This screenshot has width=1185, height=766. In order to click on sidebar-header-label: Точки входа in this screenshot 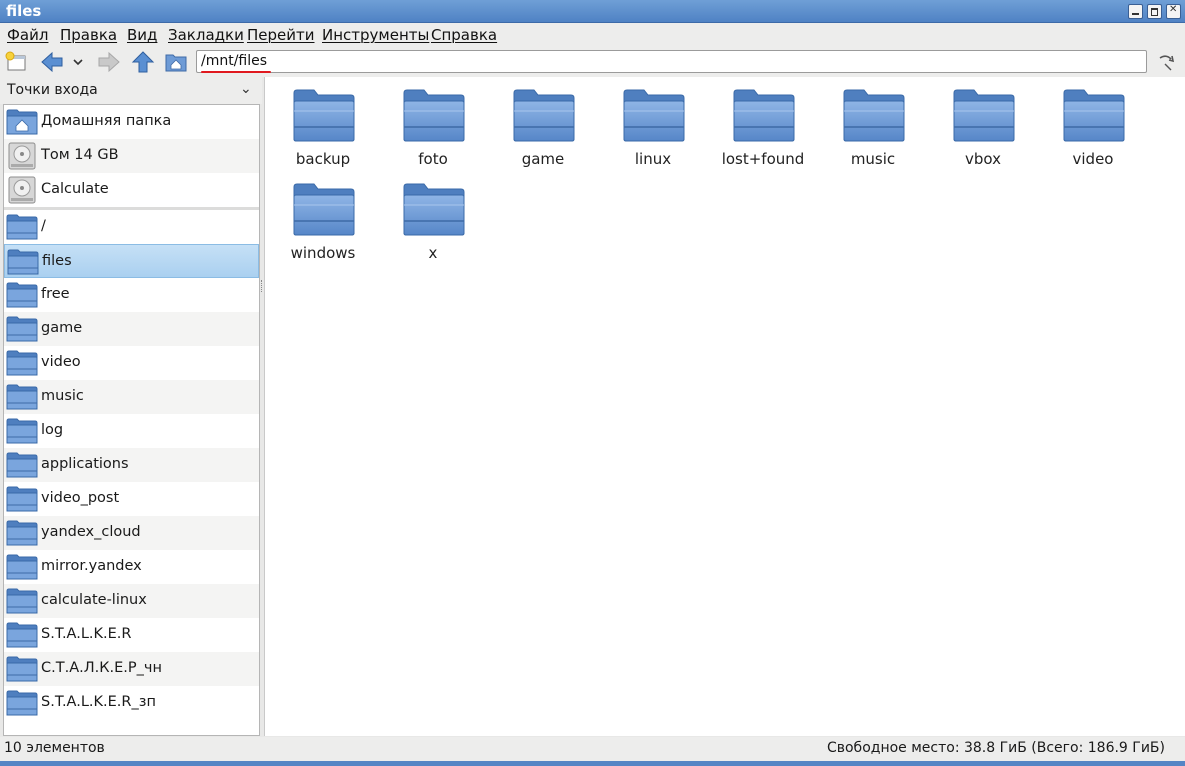, I will do `click(52, 90)`.